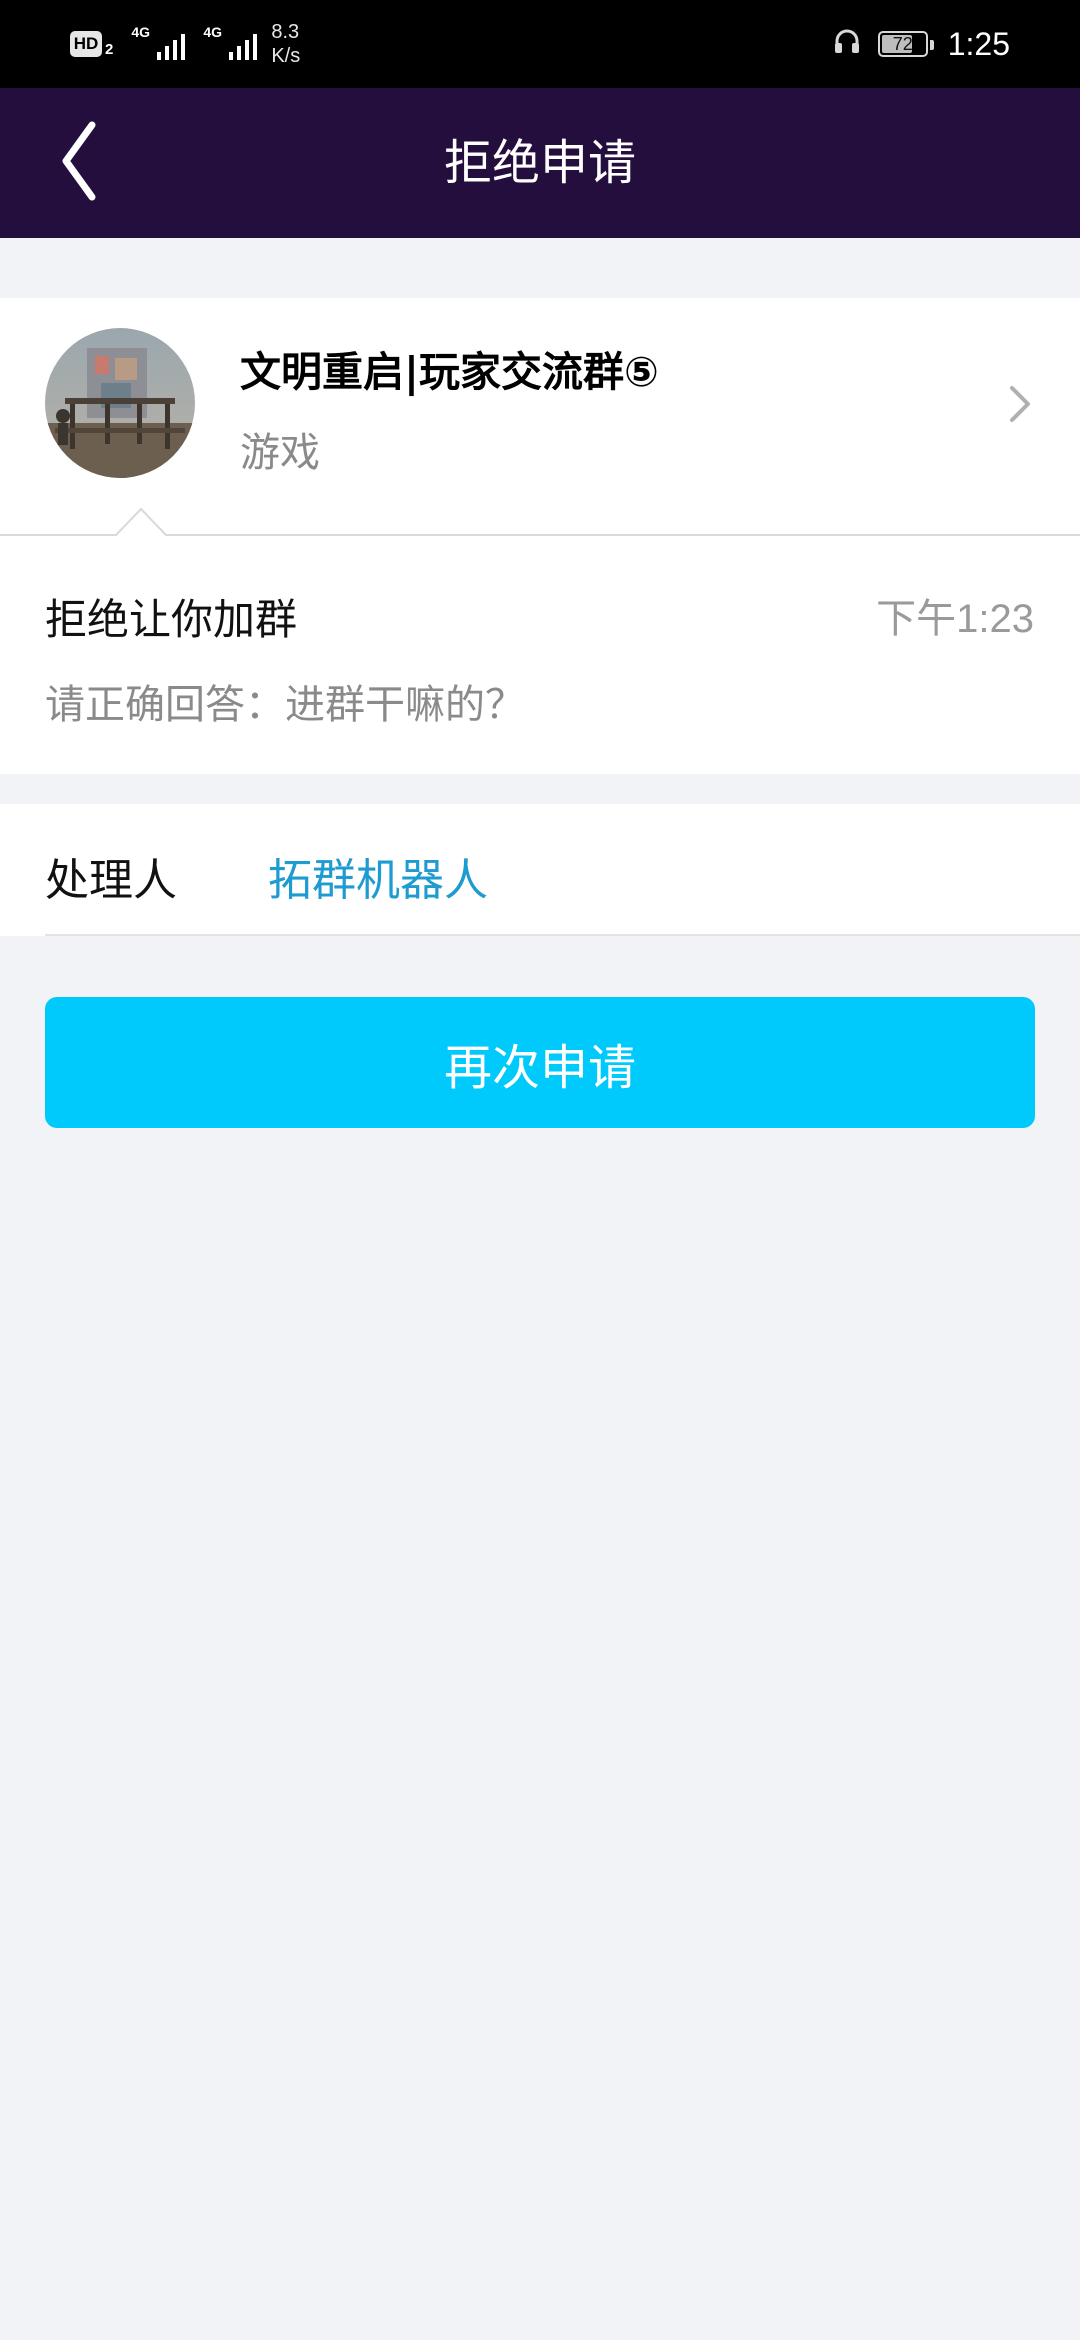  Describe the element at coordinates (230, 43) in the screenshot. I see `signal-strength-icon-2: 4G` at that location.